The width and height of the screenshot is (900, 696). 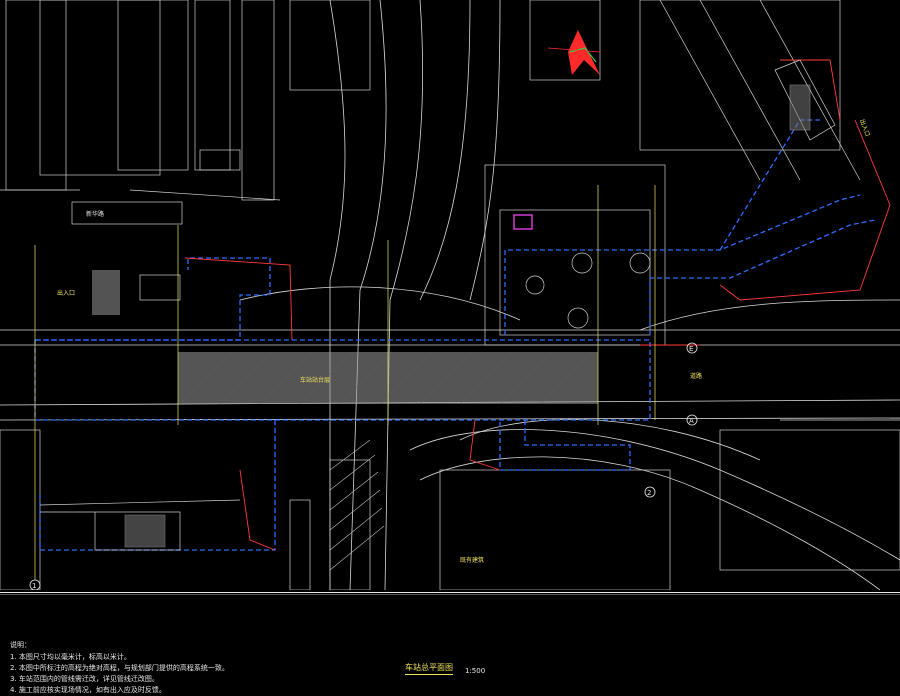 What do you see at coordinates (429, 668) in the screenshot?
I see `plan-title: 车站总平面图` at bounding box center [429, 668].